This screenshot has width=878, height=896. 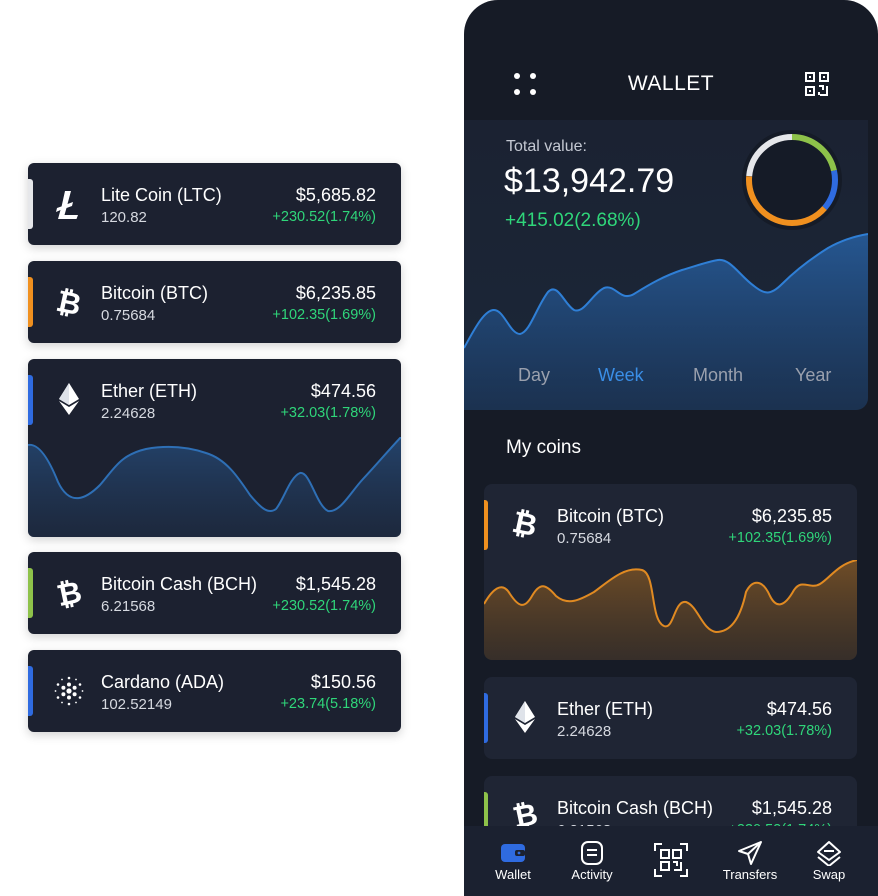 What do you see at coordinates (813, 375) in the screenshot?
I see `tab-year: Year` at bounding box center [813, 375].